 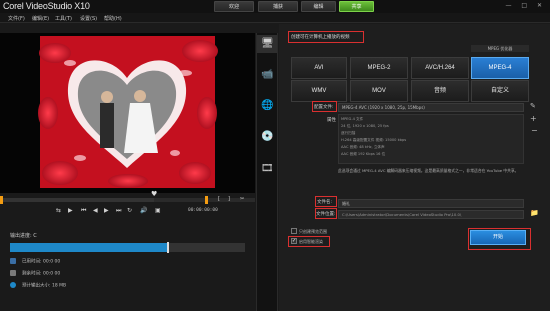 What do you see at coordinates (40, 18) in the screenshot?
I see `menu-edit: 编辑(E)` at bounding box center [40, 18].